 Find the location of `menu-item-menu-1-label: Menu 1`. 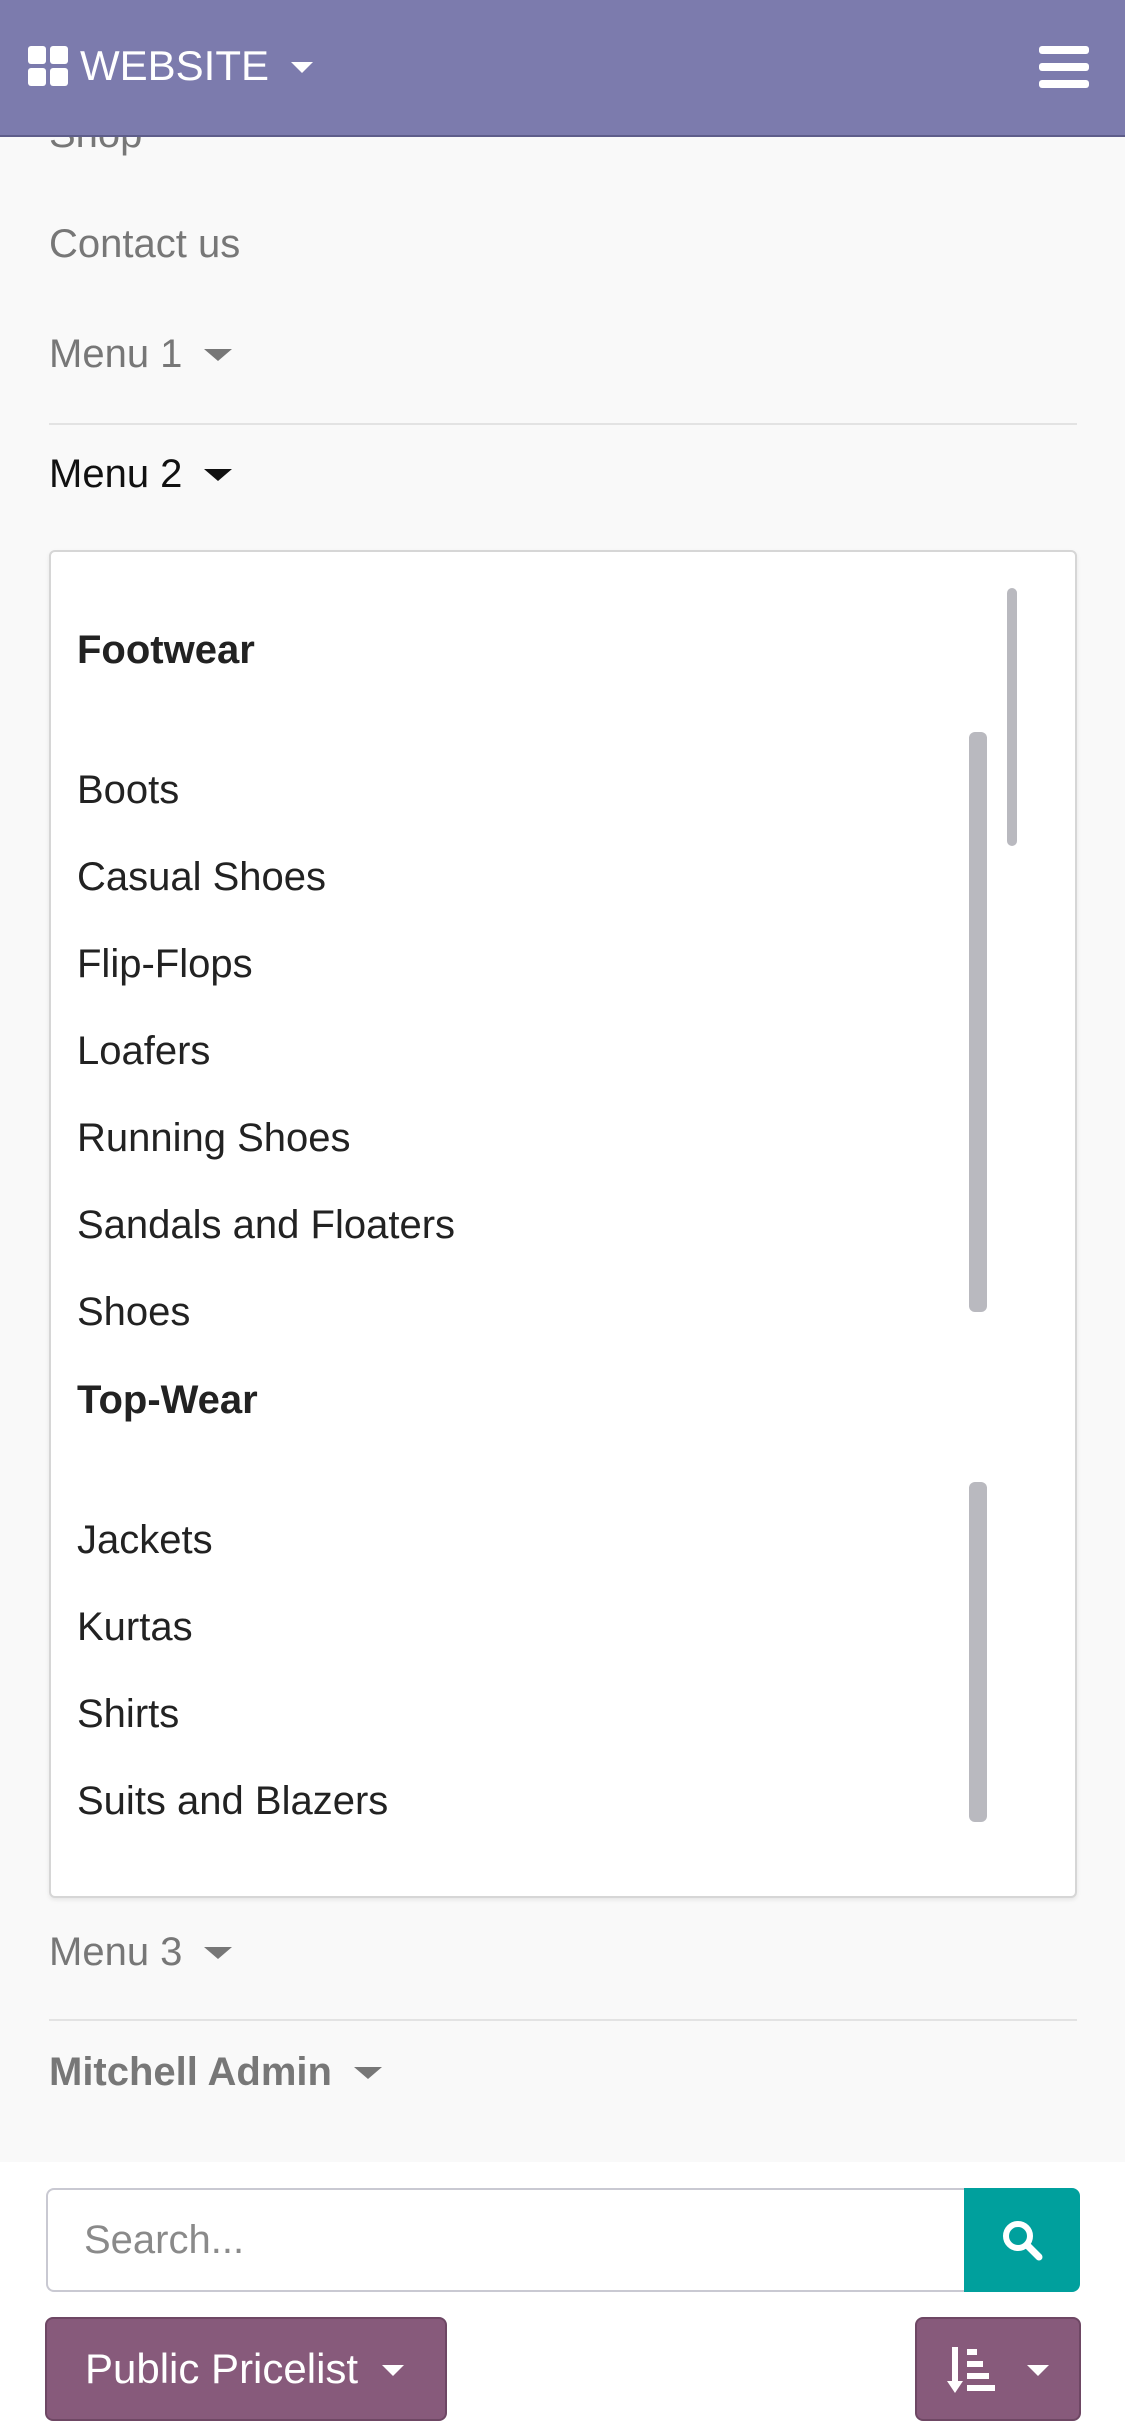

menu-item-menu-1-label: Menu 1 is located at coordinates (116, 354).